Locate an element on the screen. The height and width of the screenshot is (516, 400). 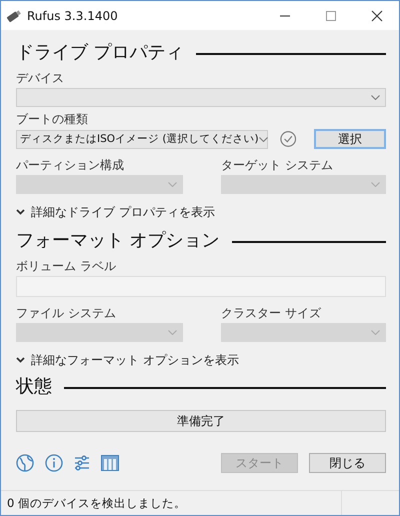
close-button: 閉じる is located at coordinates (347, 463).